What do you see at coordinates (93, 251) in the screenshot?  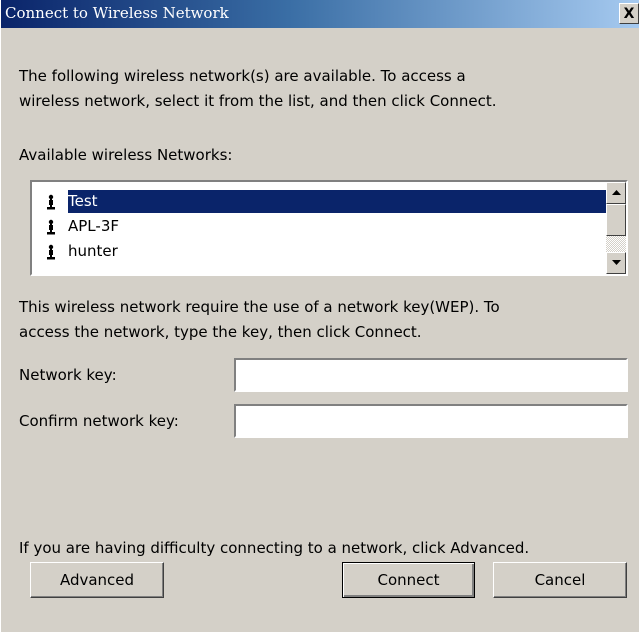 I see `network-name: hunter` at bounding box center [93, 251].